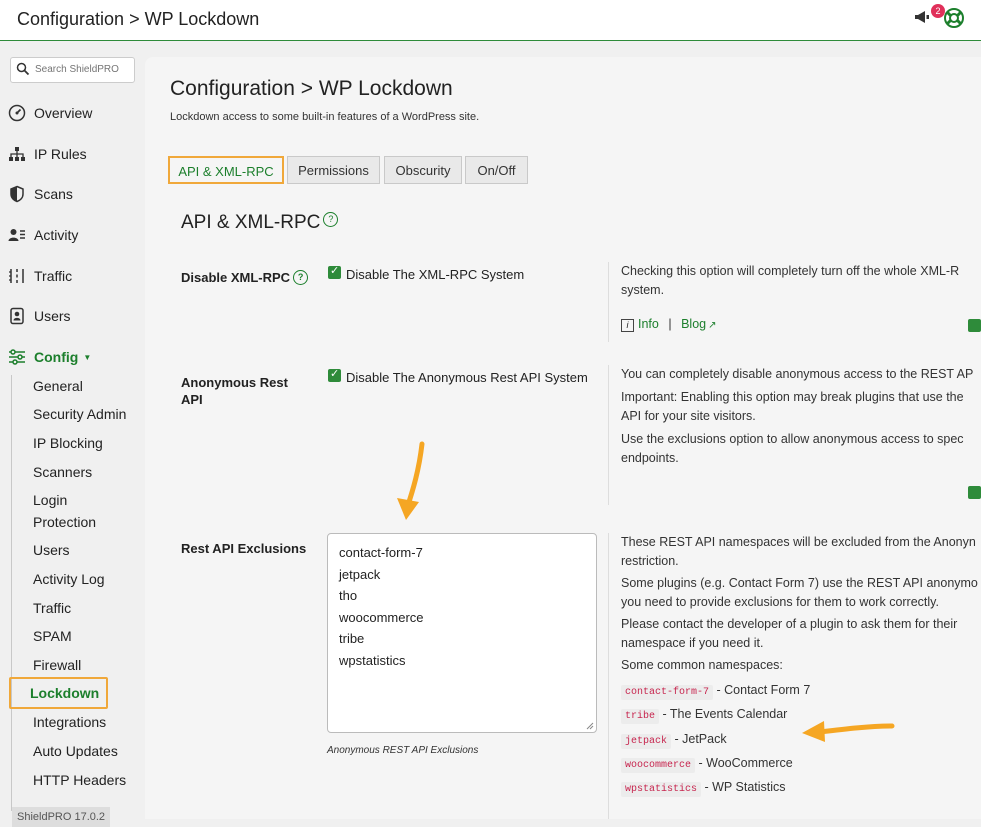 This screenshot has width=981, height=827. What do you see at coordinates (17, 357) in the screenshot?
I see `sliders-icon` at bounding box center [17, 357].